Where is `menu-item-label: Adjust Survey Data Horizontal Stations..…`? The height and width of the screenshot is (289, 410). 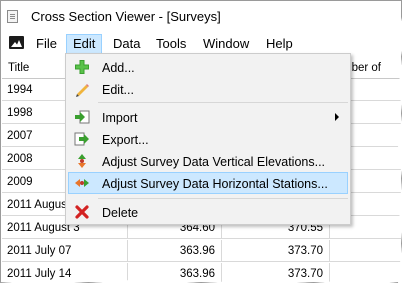 menu-item-label: Adjust Survey Data Horizontal Stations..… is located at coordinates (215, 184).